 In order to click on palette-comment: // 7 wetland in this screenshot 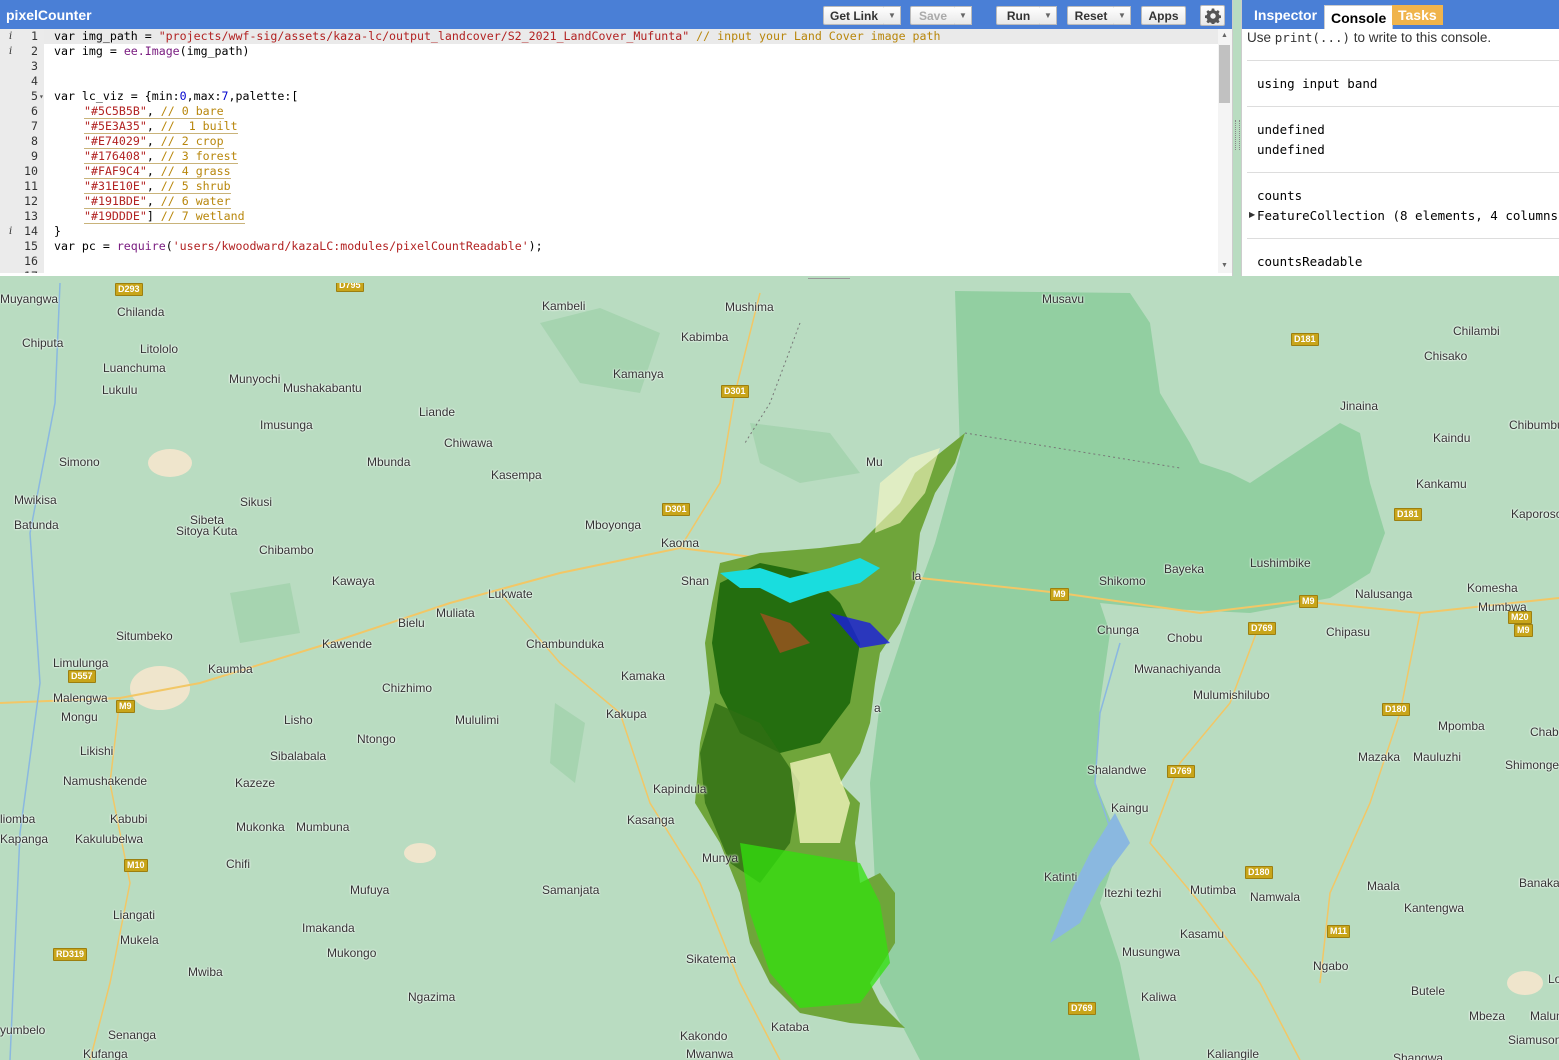, I will do `click(202, 216)`.